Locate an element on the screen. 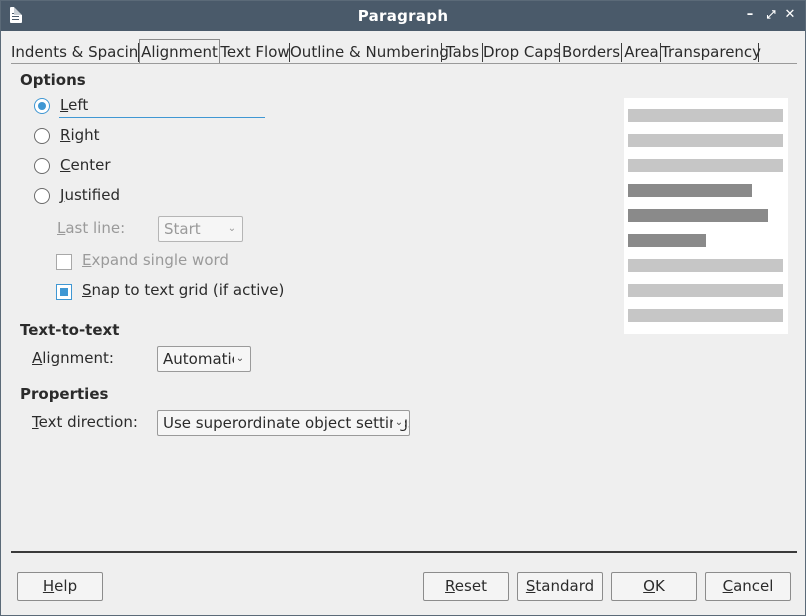 The width and height of the screenshot is (806, 616). radio-right-label: Right is located at coordinates (80, 135).